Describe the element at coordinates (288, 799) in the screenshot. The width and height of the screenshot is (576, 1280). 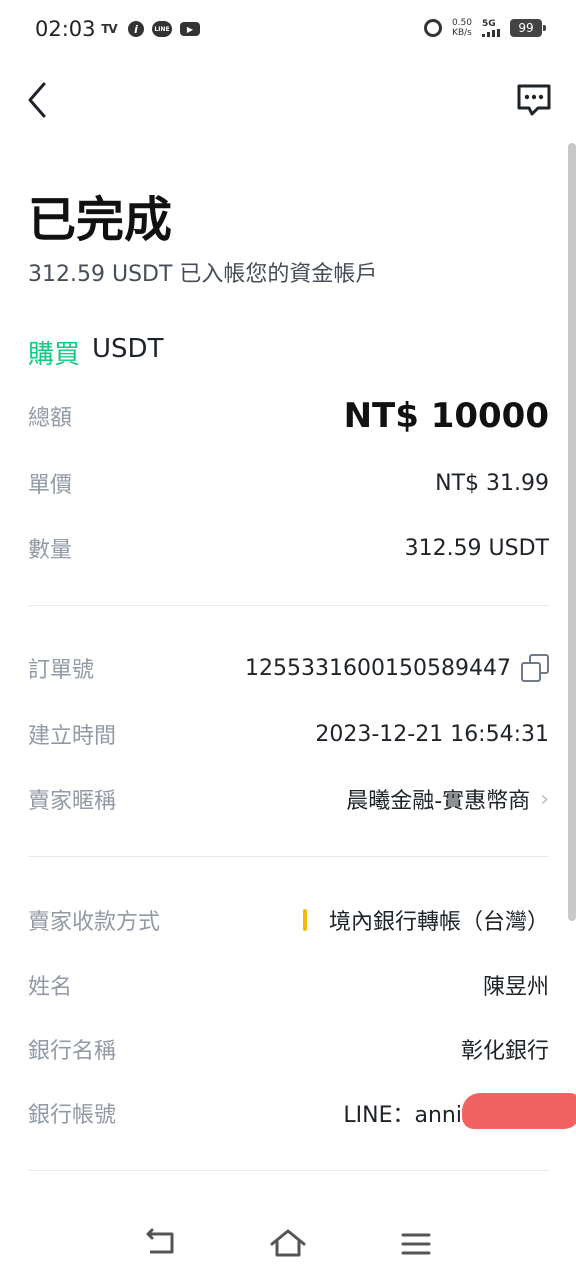
I see `seller-nickname-row: 賣家暱稱 晨曦金融-實惠幣商 ›` at that location.